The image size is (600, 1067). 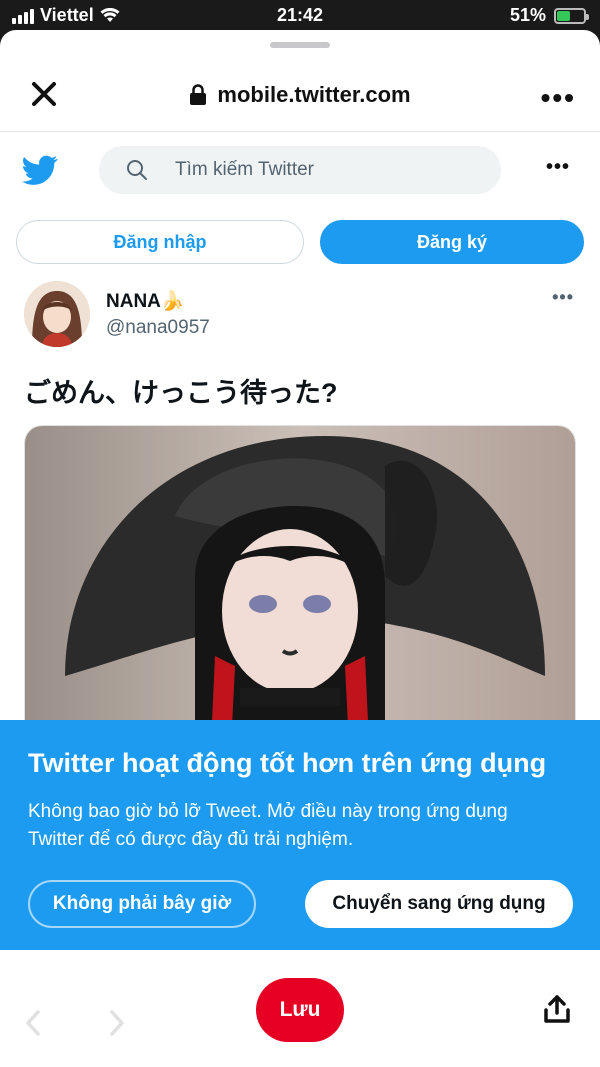 I want to click on tweet-more-icon: •••, so click(x=563, y=297).